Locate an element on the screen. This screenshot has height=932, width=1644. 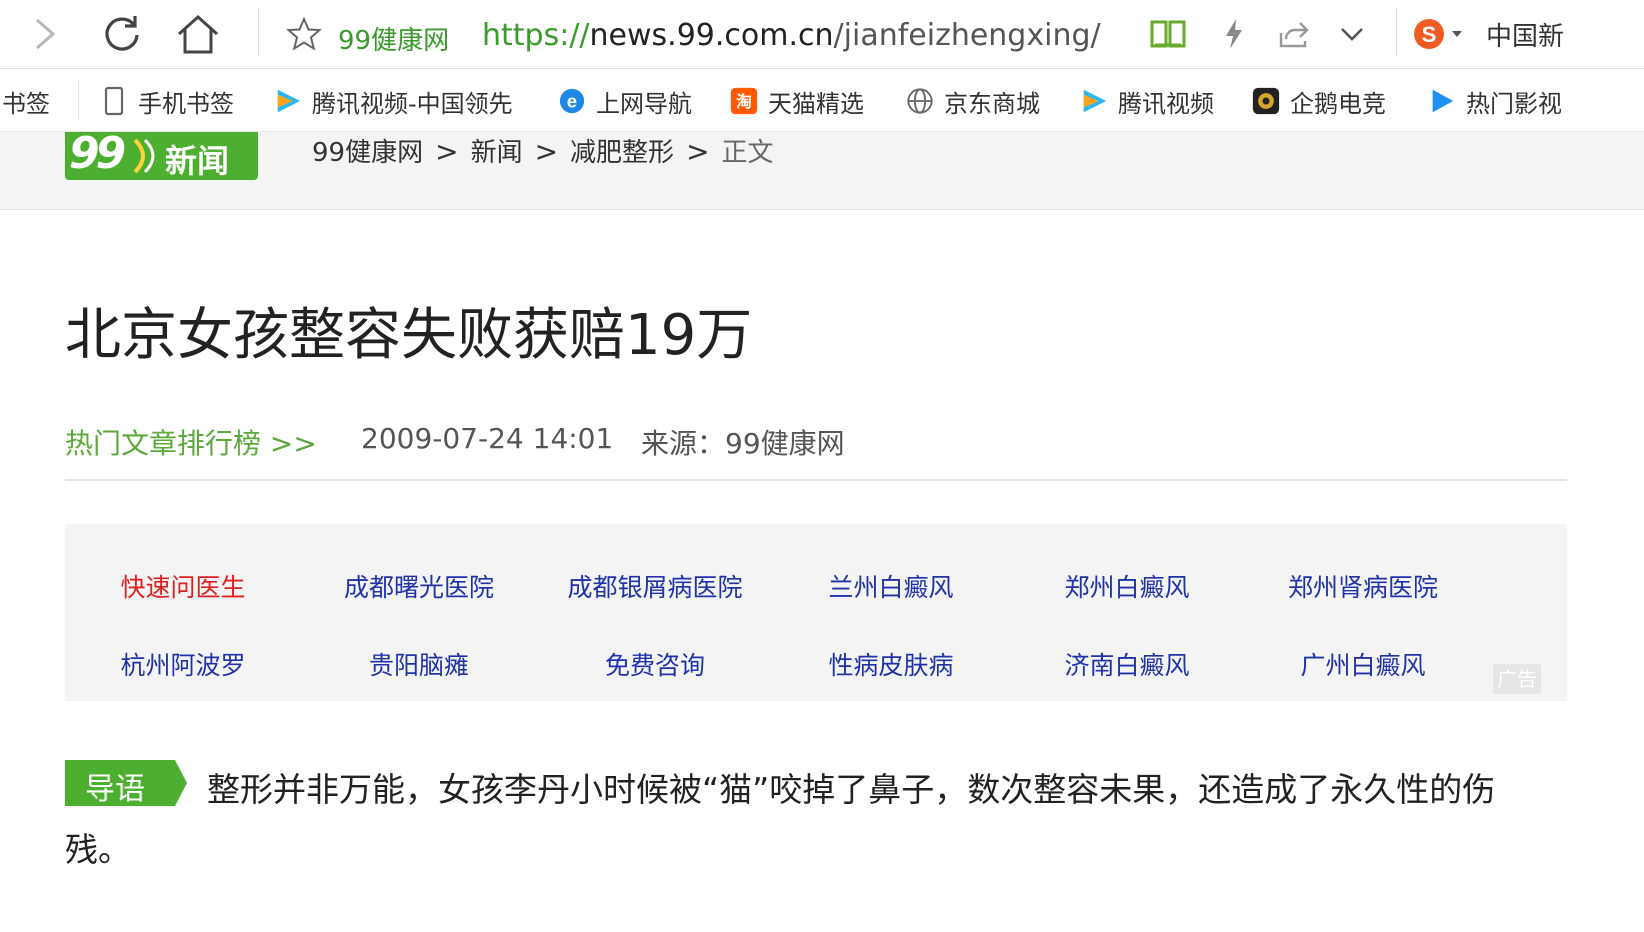
ad-link: 免费咨询 is located at coordinates (655, 664).